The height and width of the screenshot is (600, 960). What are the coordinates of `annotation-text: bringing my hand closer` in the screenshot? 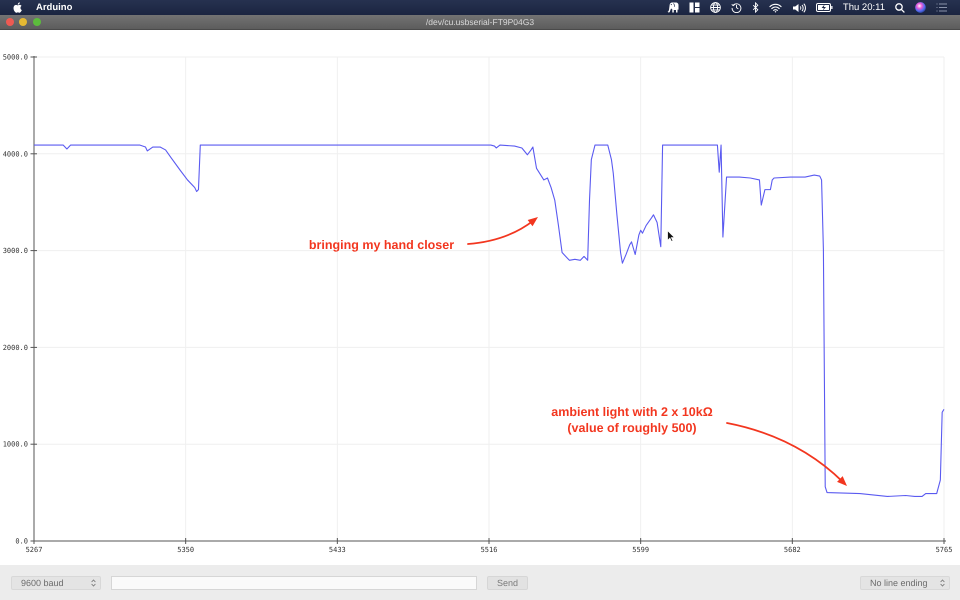 It's located at (381, 245).